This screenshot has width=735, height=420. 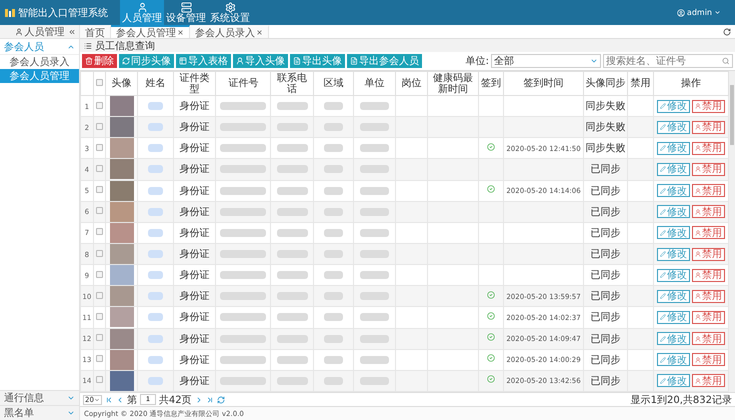 I want to click on toolbar-button: 同步头像, so click(x=146, y=61).